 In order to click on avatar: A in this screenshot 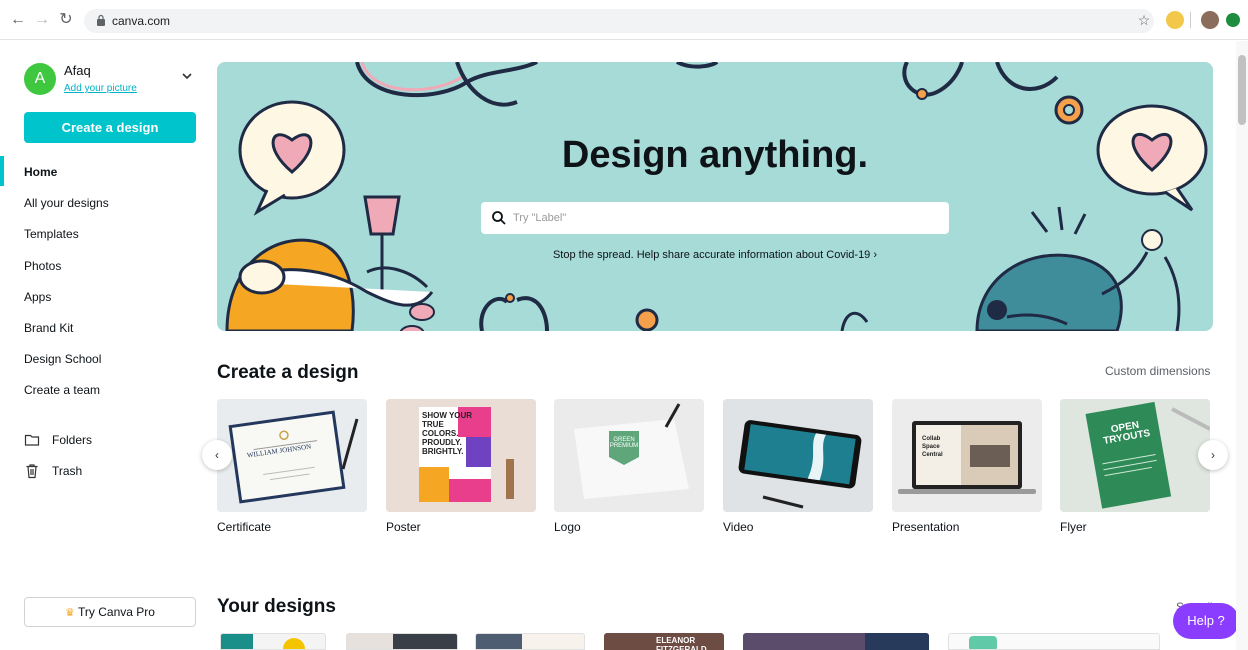, I will do `click(40, 79)`.